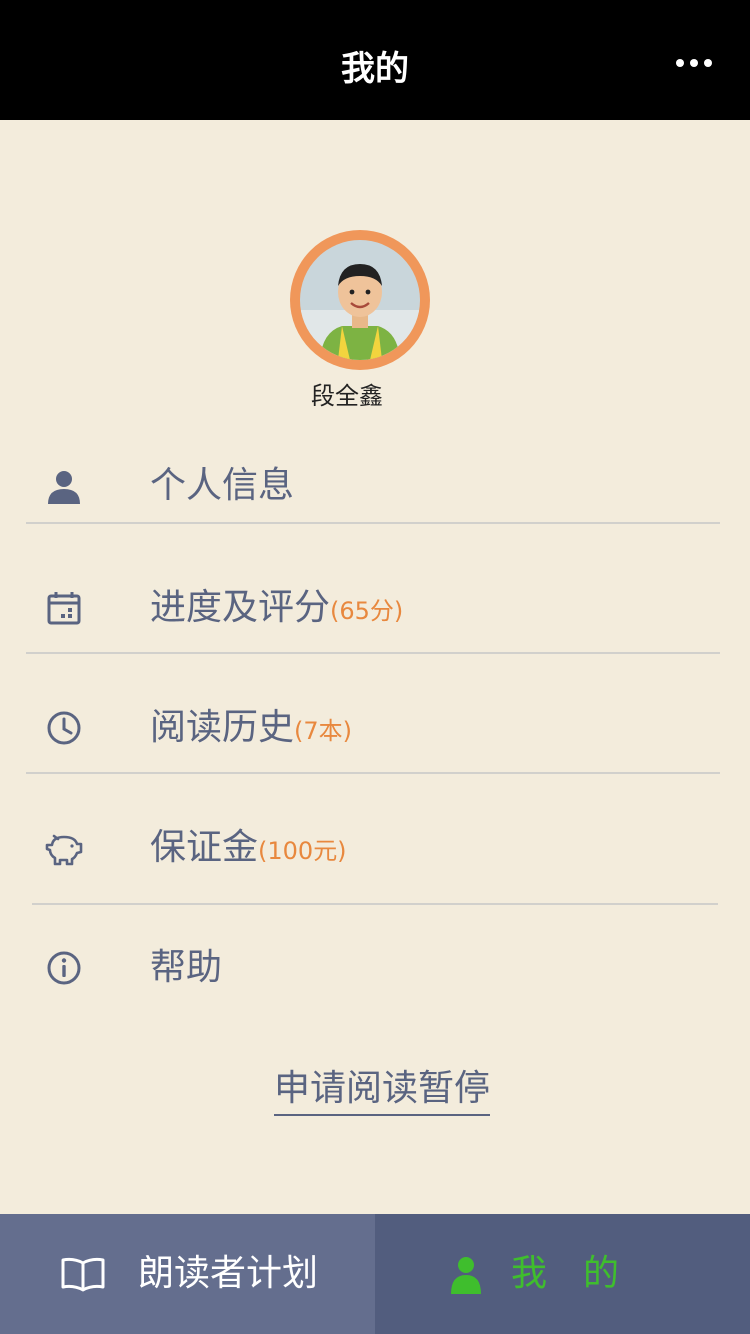  I want to click on menu-item-label: 阅读历史, so click(222, 727).